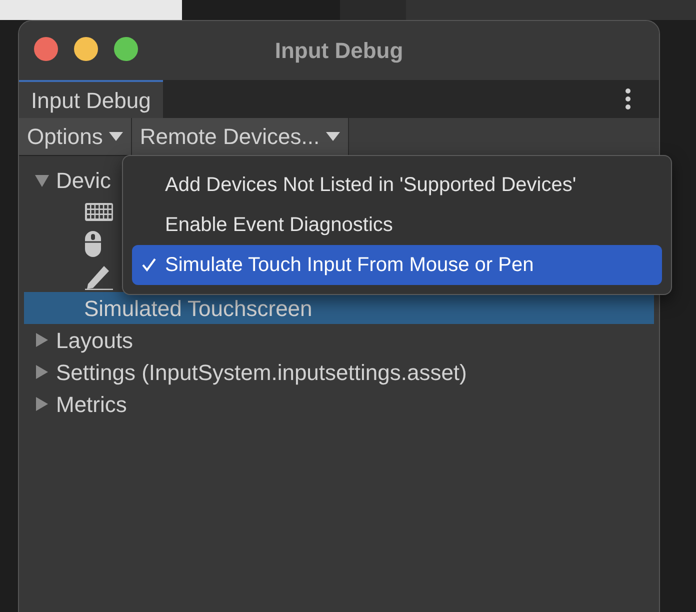 The image size is (696, 612). Describe the element at coordinates (339, 51) in the screenshot. I see `window-title: Input Debug` at that location.